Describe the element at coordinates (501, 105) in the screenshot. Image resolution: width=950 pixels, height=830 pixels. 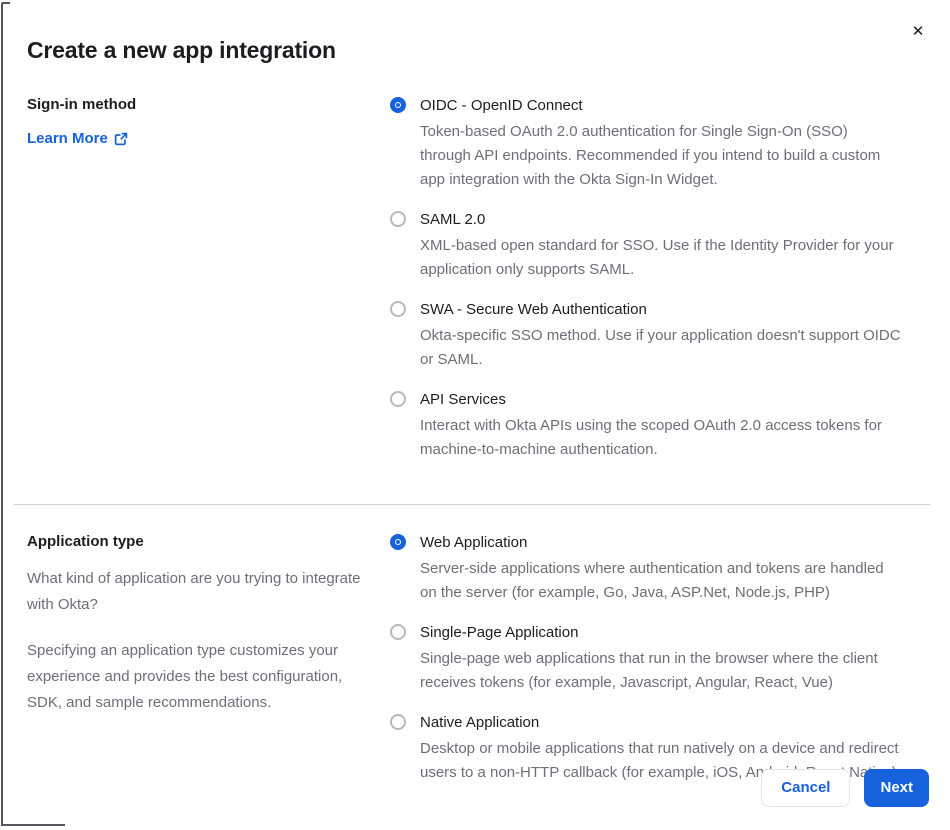
I see `radio-option-label: OIDC - OpenID Connect` at that location.